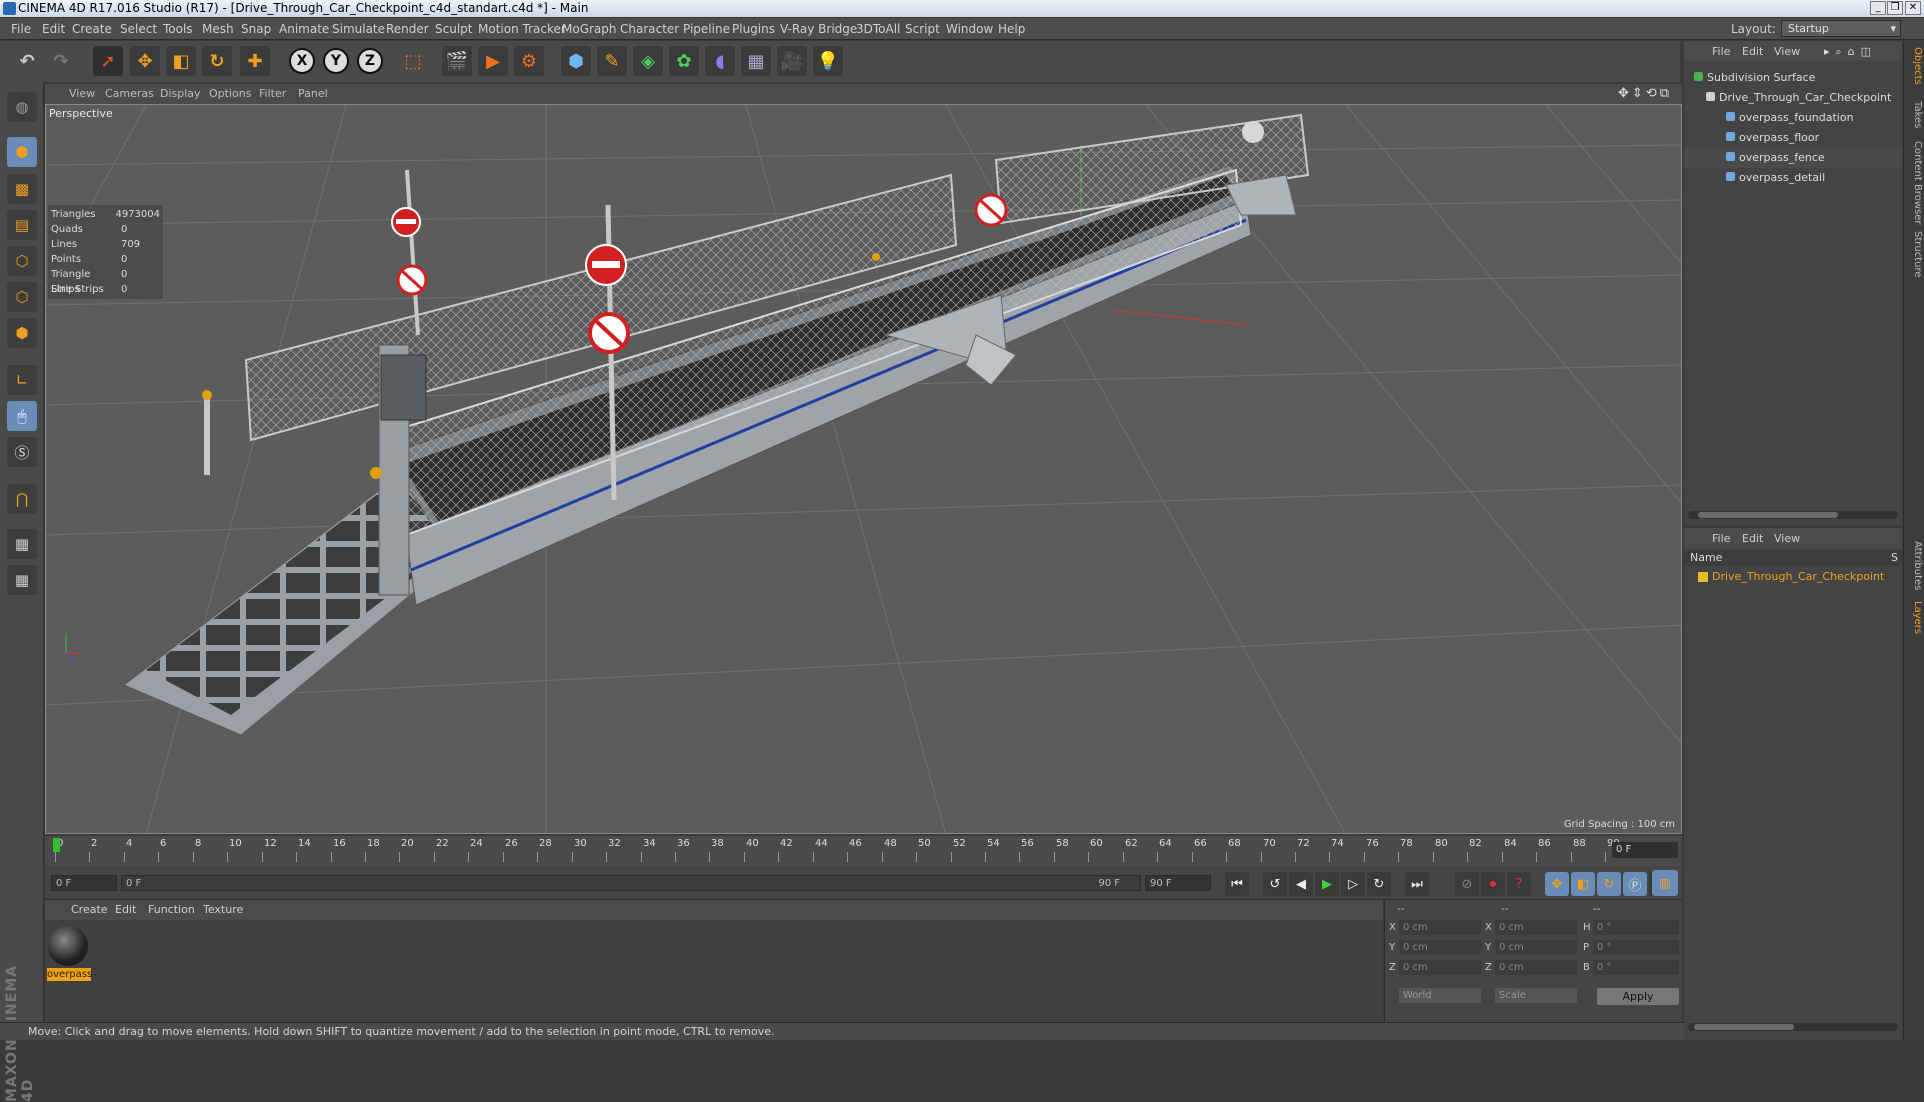  Describe the element at coordinates (1636, 927) in the screenshot. I see `rotation-h-field: 0 °` at that location.